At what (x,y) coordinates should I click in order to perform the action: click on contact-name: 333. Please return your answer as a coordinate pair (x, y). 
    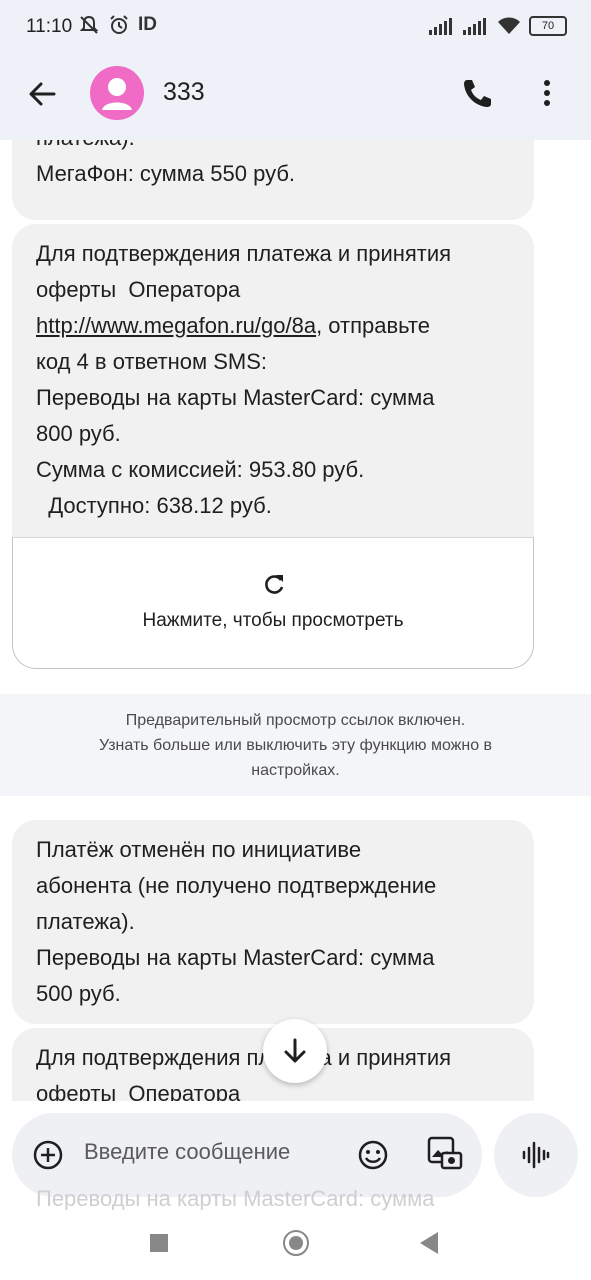
    Looking at the image, I should click on (184, 92).